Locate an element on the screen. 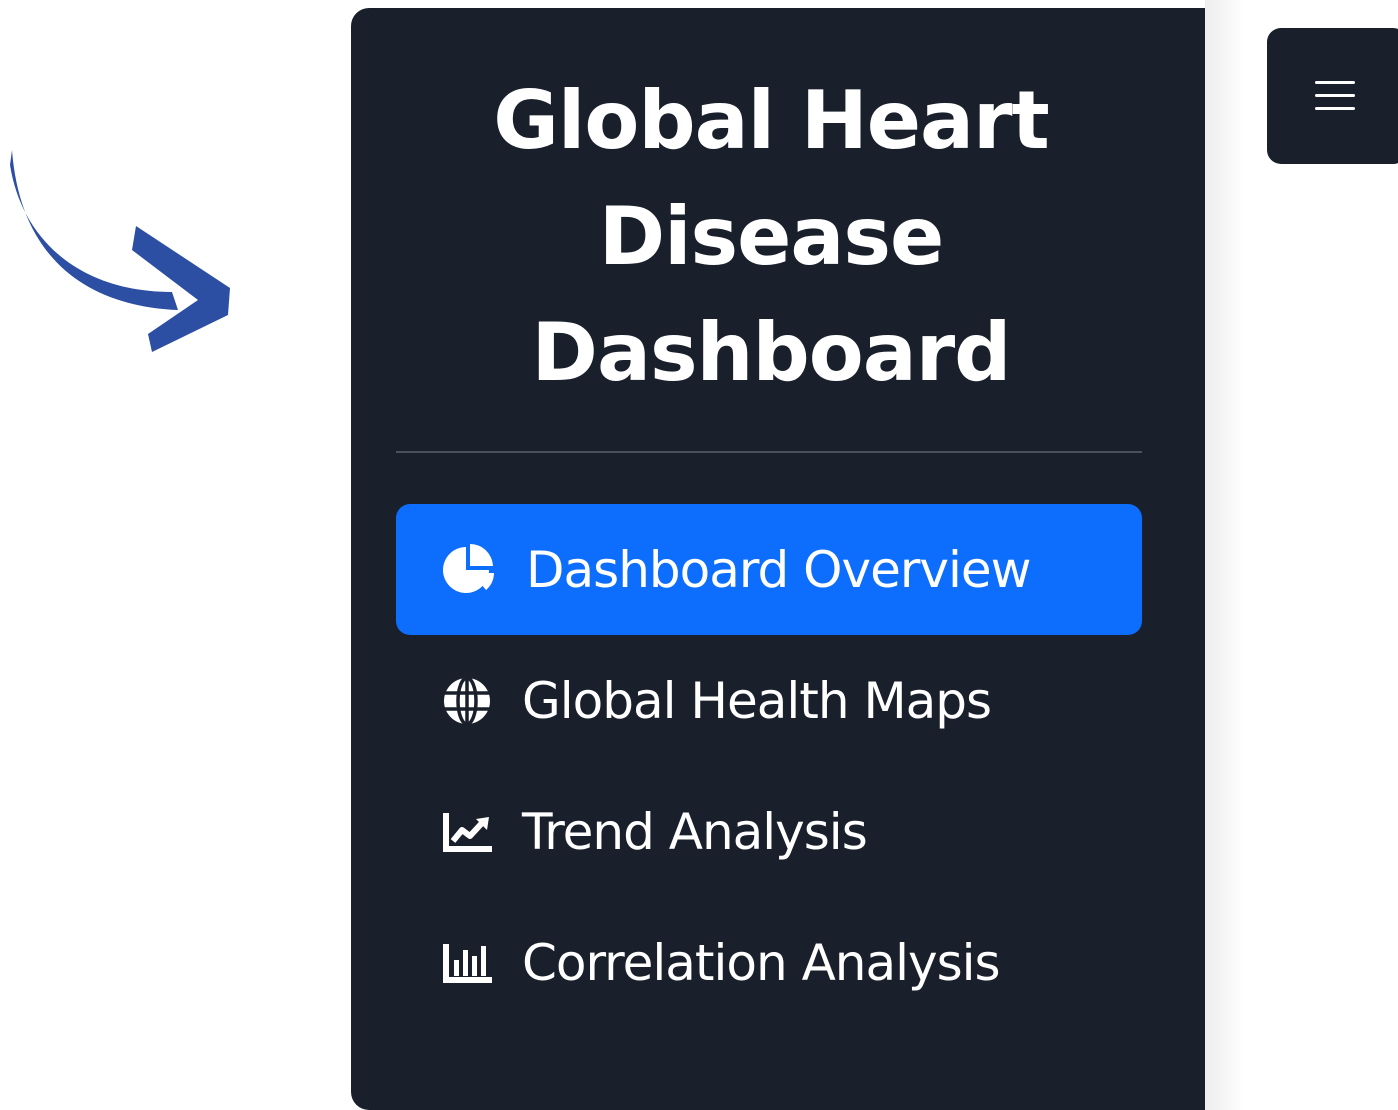 The height and width of the screenshot is (1110, 1398). nav-item-trend-analysis: Trend Analysis is located at coordinates (769, 831).